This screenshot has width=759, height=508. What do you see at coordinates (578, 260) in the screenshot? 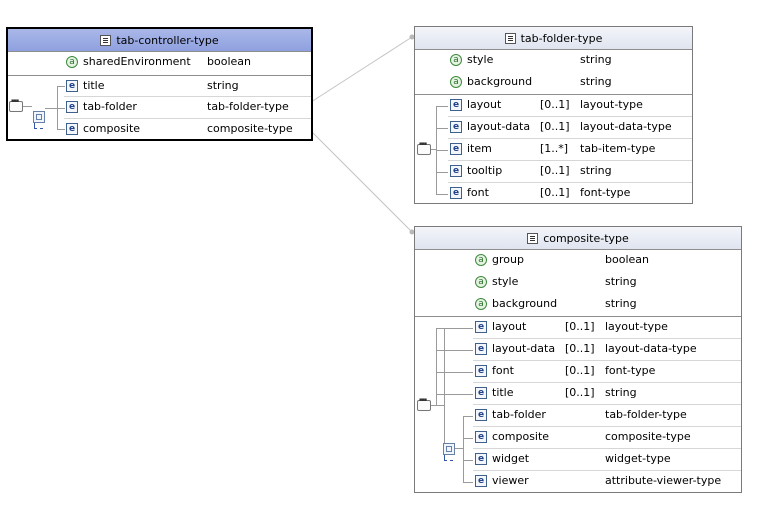
I see `attribute-row: a group boolean` at bounding box center [578, 260].